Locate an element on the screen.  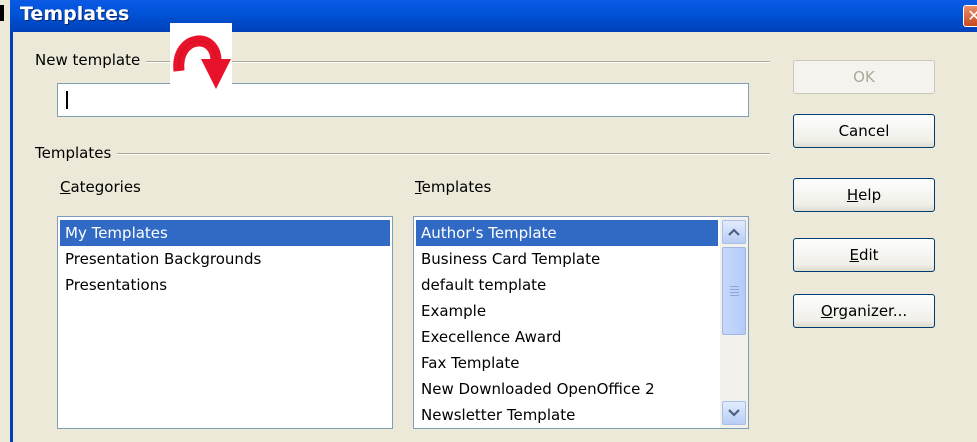
templates-scrollbar is located at coordinates (734, 322).